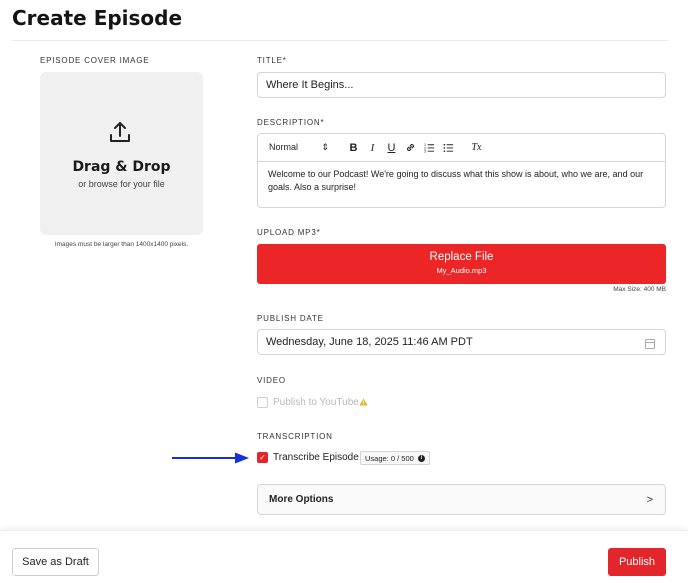 The image size is (688, 583). I want to click on publish-to-youtube-label: Publish to YouTube, so click(316, 402).